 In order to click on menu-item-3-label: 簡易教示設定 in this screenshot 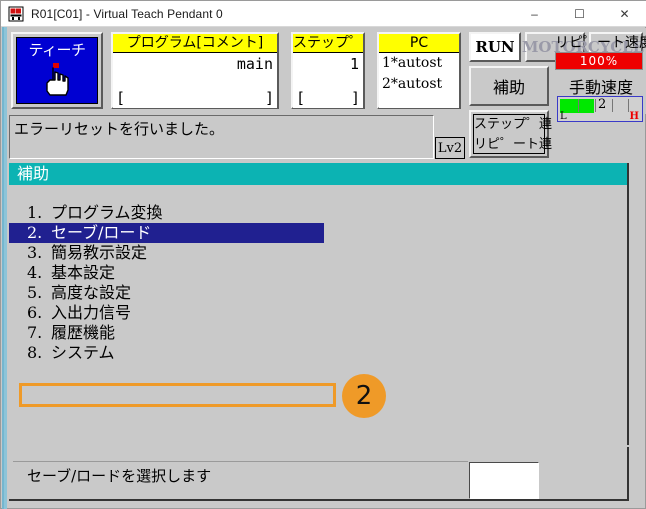, I will do `click(99, 252)`.